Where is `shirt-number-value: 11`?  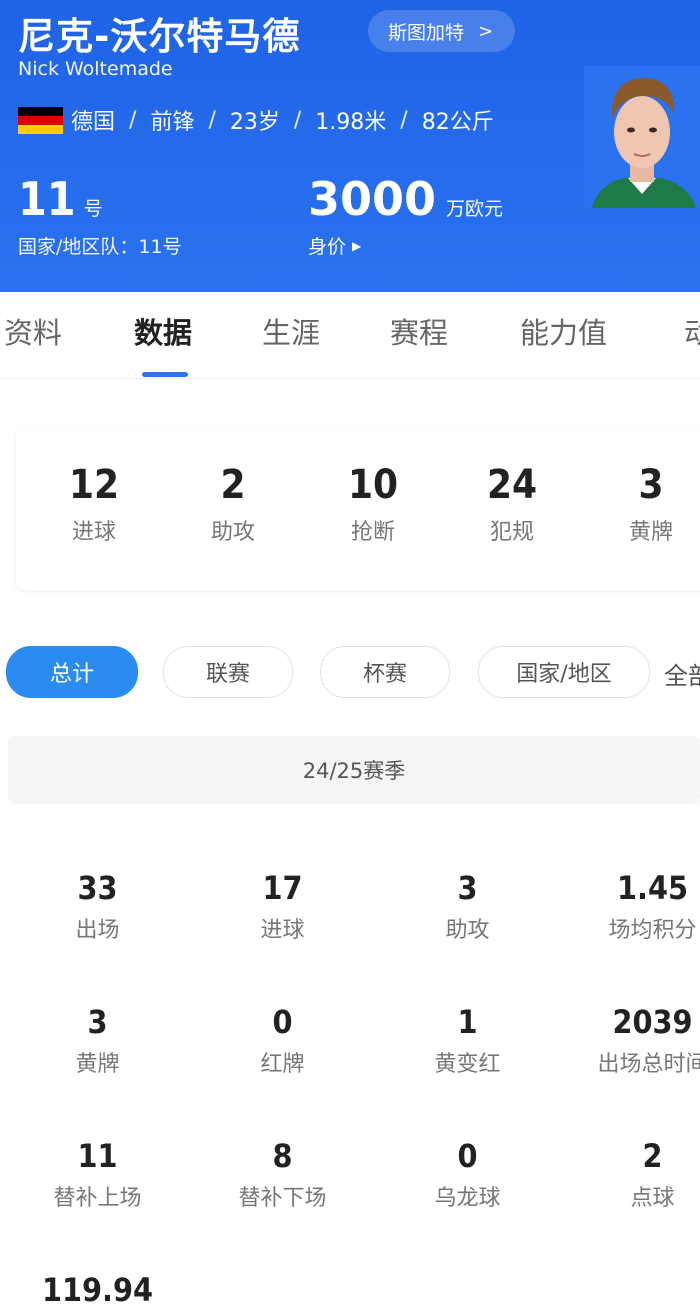
shirt-number-value: 11 is located at coordinates (47, 199).